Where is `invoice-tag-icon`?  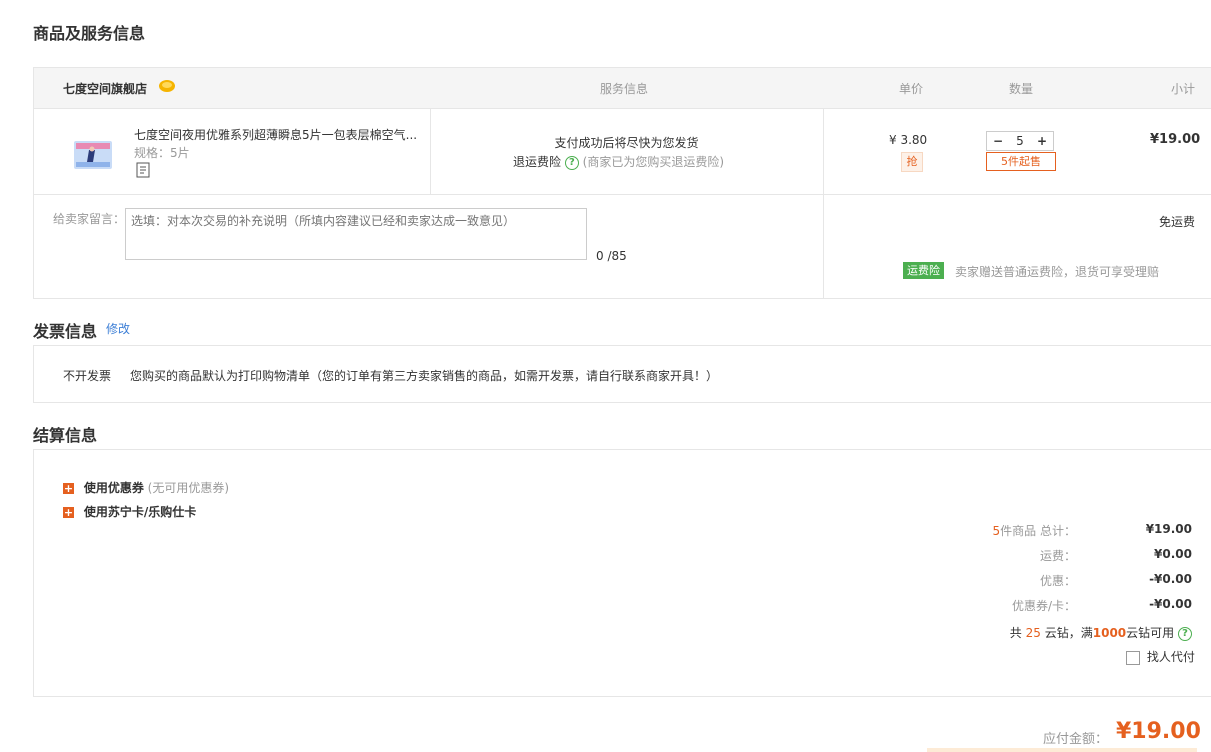
invoice-tag-icon is located at coordinates (143, 170).